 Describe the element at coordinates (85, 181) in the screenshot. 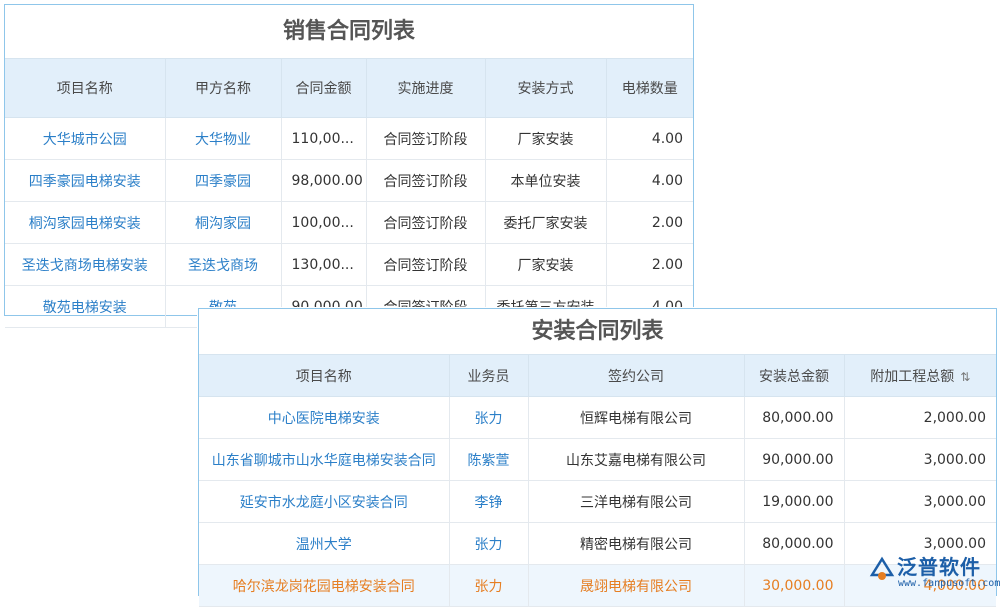

I see `project-name-link: 四季豪园电梯安装` at that location.